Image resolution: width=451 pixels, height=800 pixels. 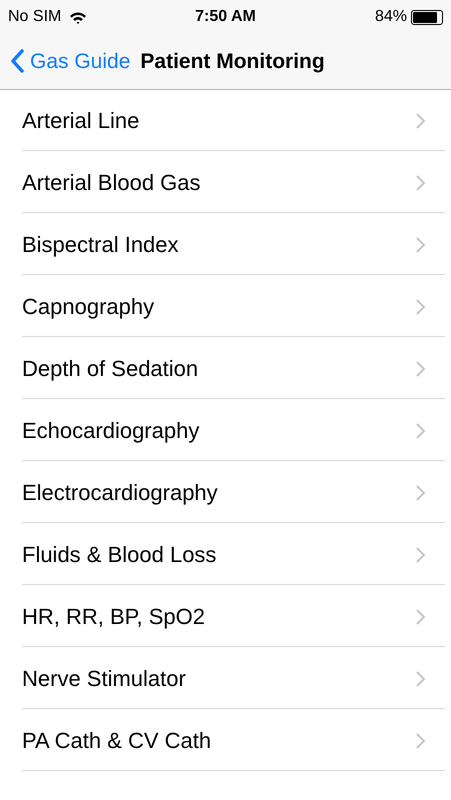 I want to click on carrier-text: No SIM, so click(x=35, y=17).